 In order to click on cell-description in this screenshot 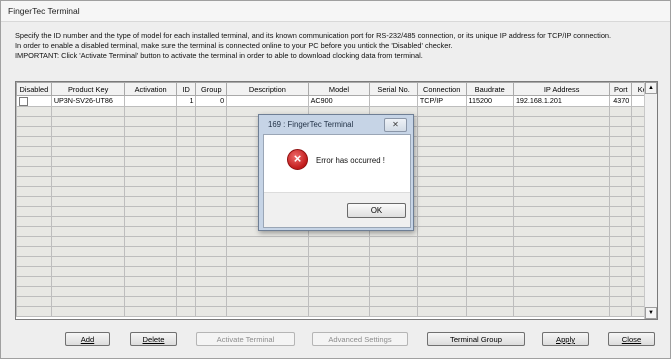, I will do `click(267, 101)`.